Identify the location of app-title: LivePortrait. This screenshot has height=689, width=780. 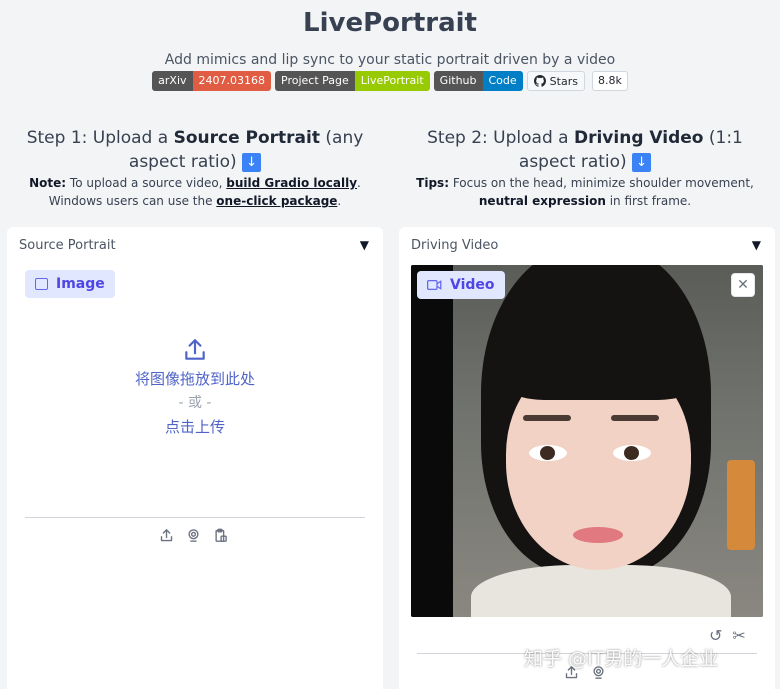
(390, 23).